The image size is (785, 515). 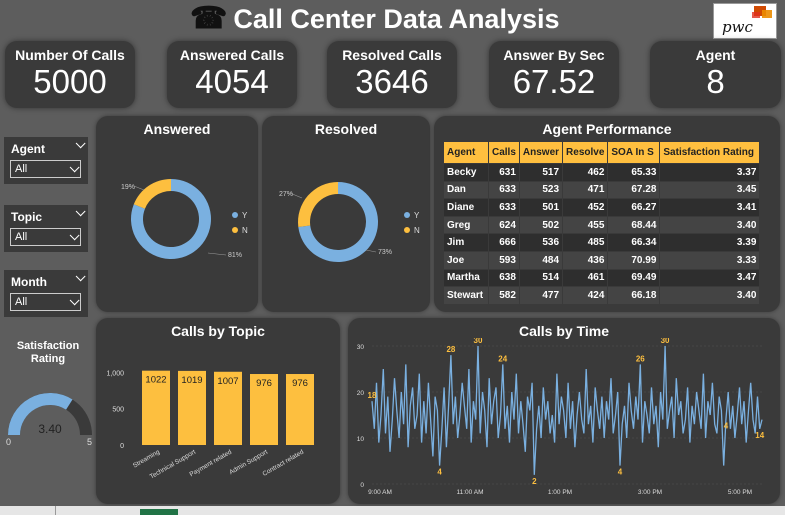 I want to click on data-label: 4, so click(x=439, y=472).